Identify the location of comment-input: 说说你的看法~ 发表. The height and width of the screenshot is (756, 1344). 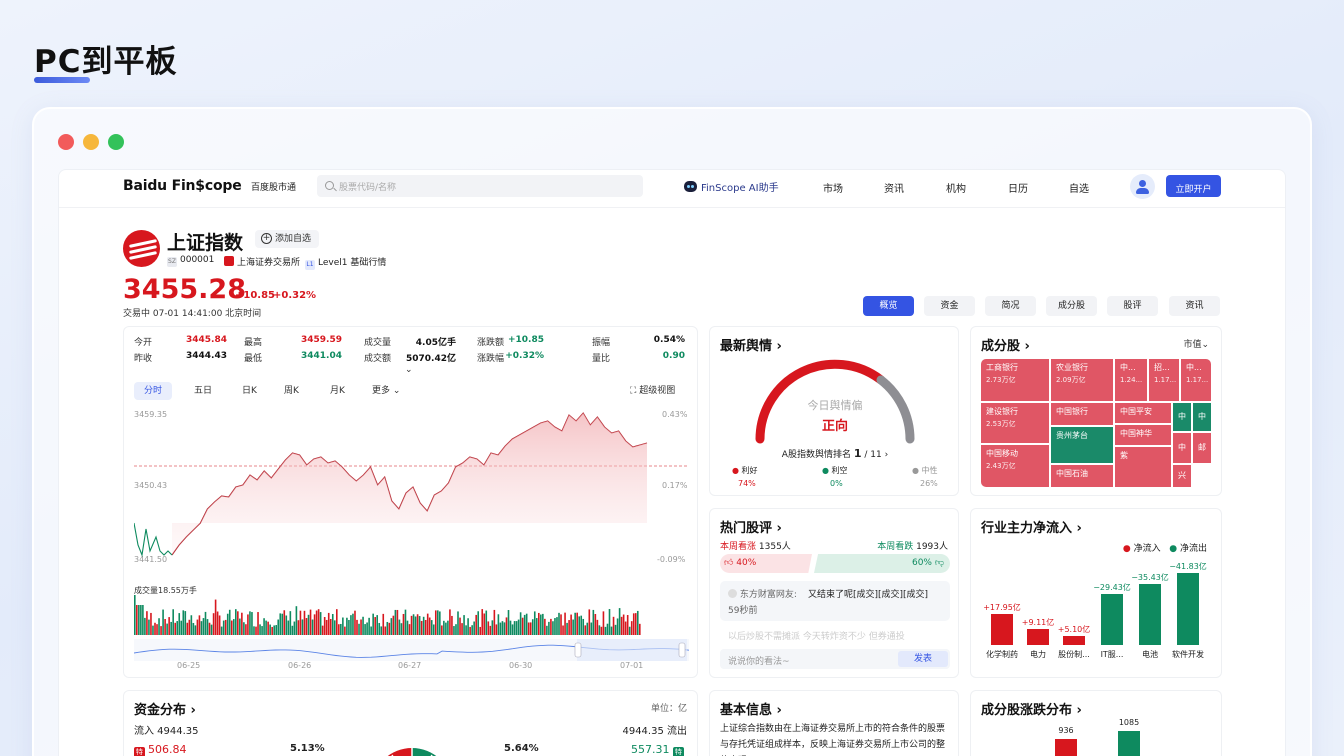
(835, 659).